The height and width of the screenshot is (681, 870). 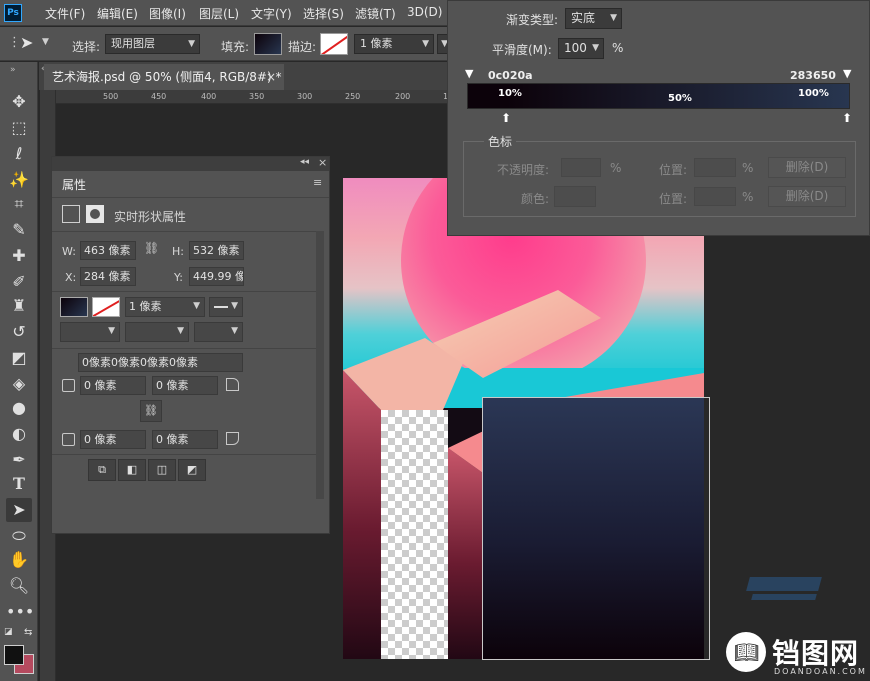 I want to click on eyedropper-tool-icon: ✎, so click(x=19, y=230).